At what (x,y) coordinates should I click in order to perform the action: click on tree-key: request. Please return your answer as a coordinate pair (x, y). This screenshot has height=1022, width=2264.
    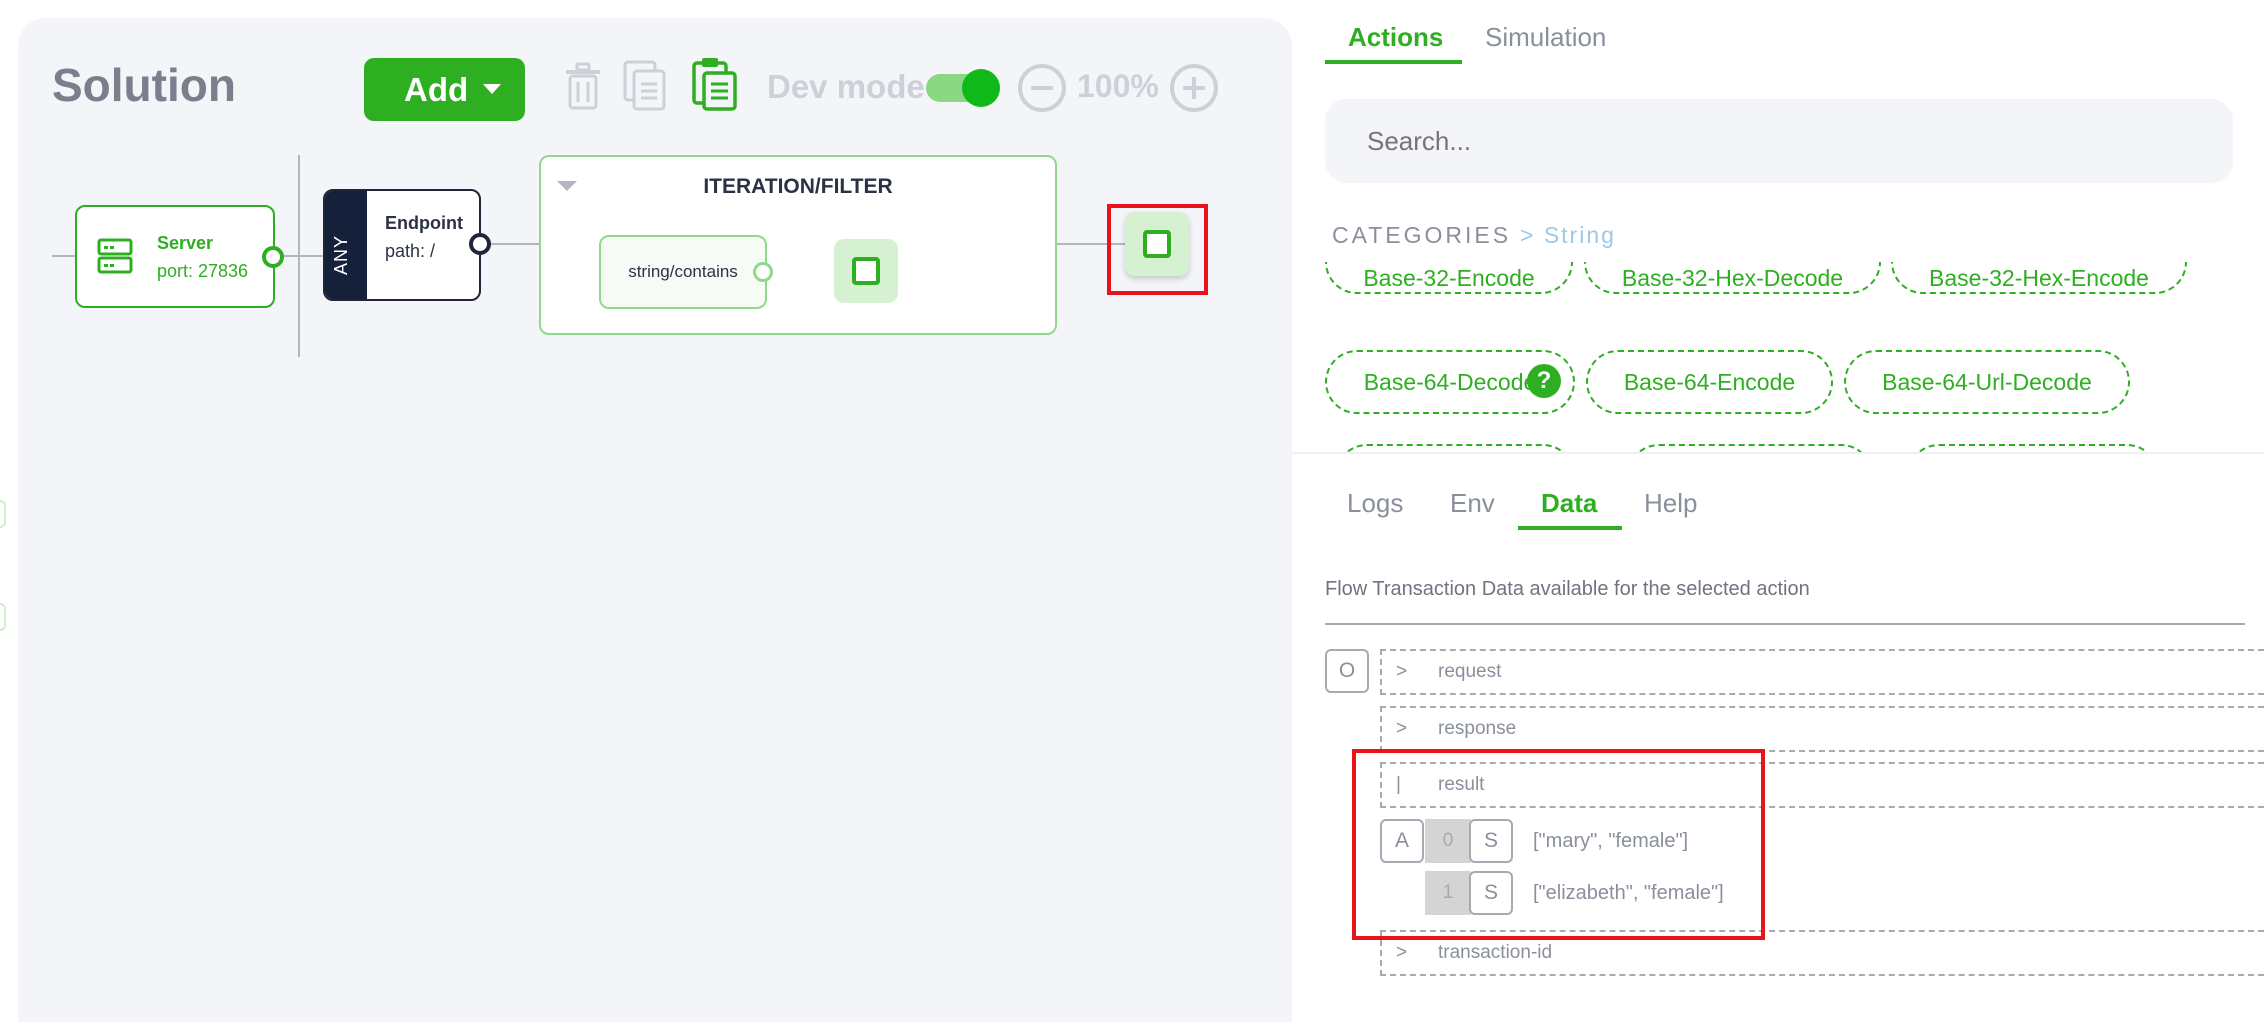
    Looking at the image, I should click on (1470, 671).